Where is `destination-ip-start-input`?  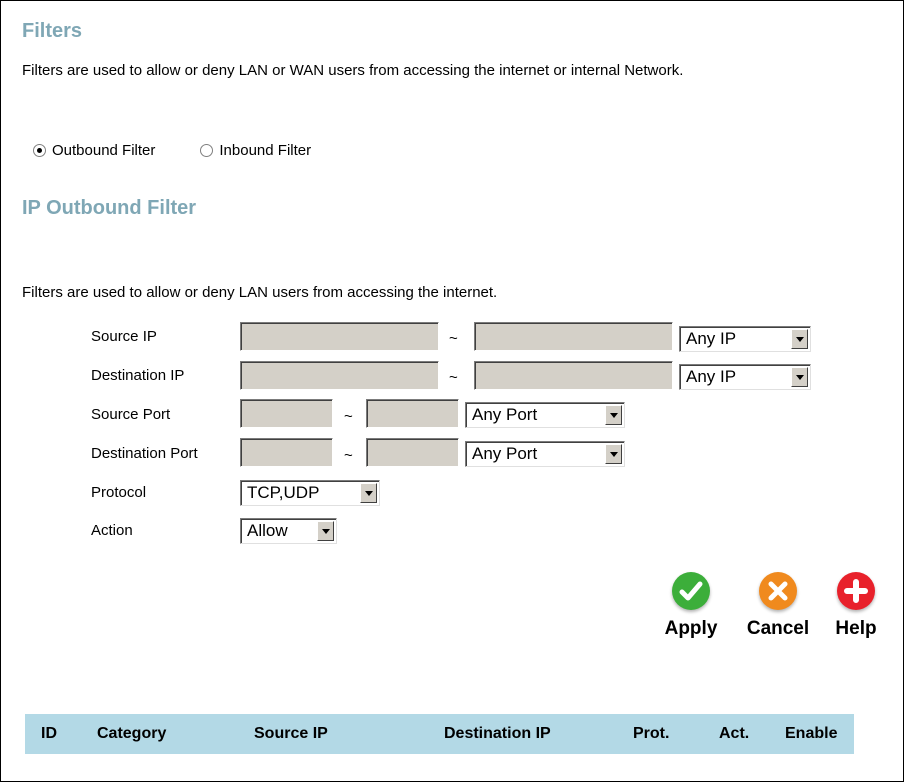 destination-ip-start-input is located at coordinates (339, 375).